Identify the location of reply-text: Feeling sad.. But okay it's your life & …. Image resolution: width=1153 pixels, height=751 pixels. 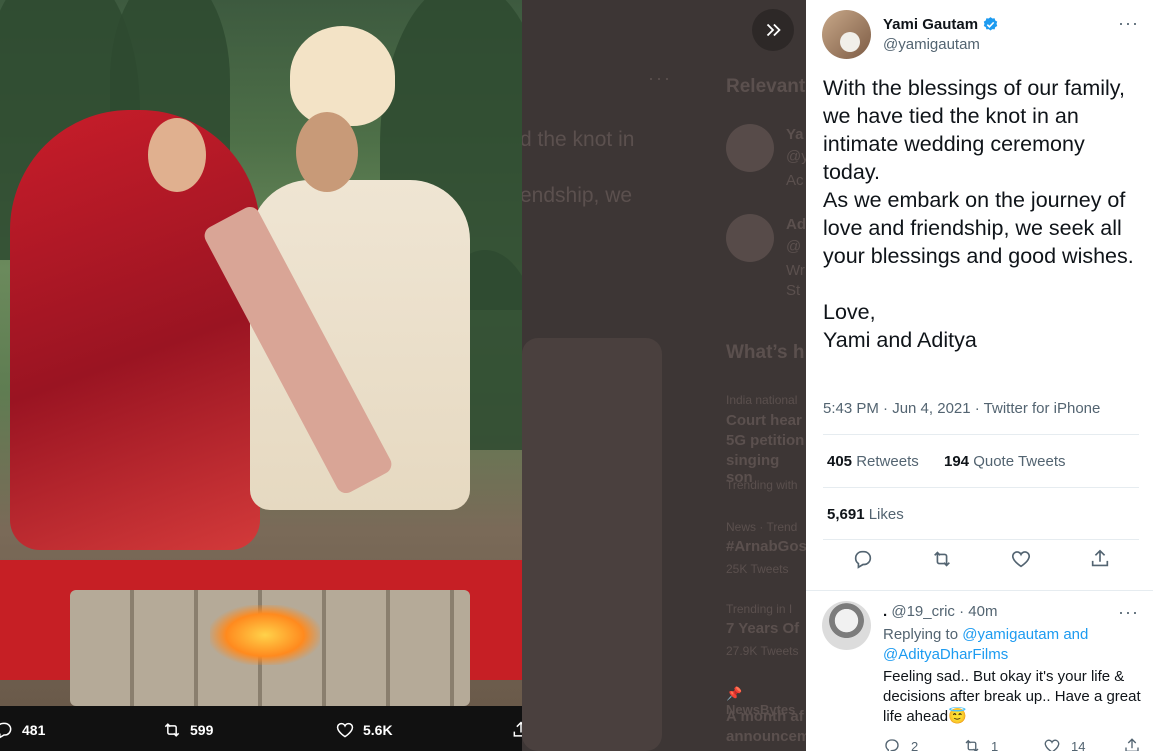
(1012, 696).